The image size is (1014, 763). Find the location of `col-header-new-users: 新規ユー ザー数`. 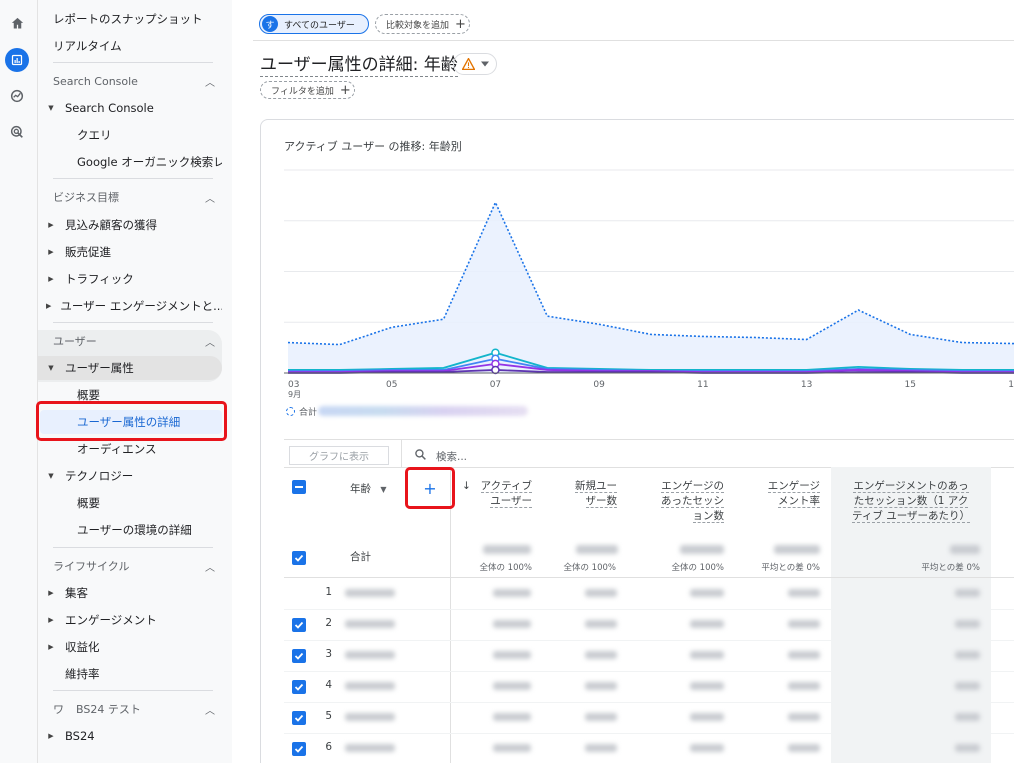

col-header-new-users: 新規ユー ザー数 is located at coordinates (586, 494).